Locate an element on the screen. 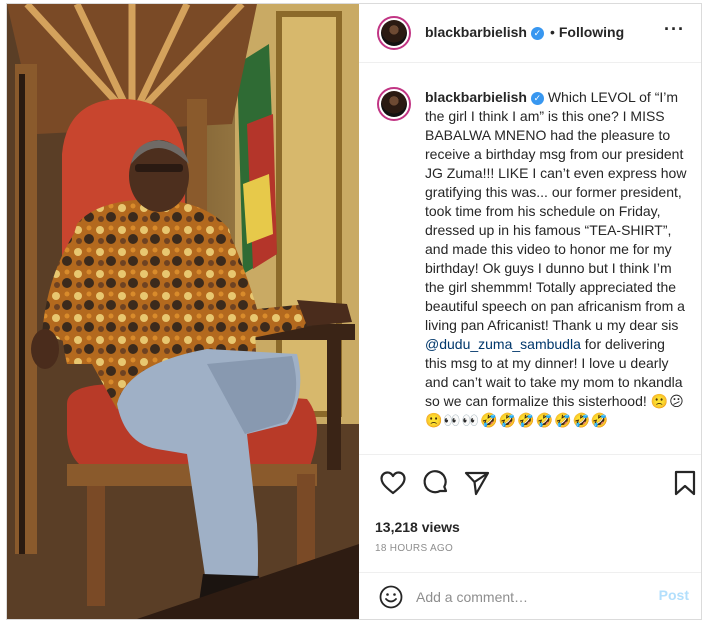 The image size is (708, 628). post-timestamp: 18 HOURS AGO is located at coordinates (414, 548).